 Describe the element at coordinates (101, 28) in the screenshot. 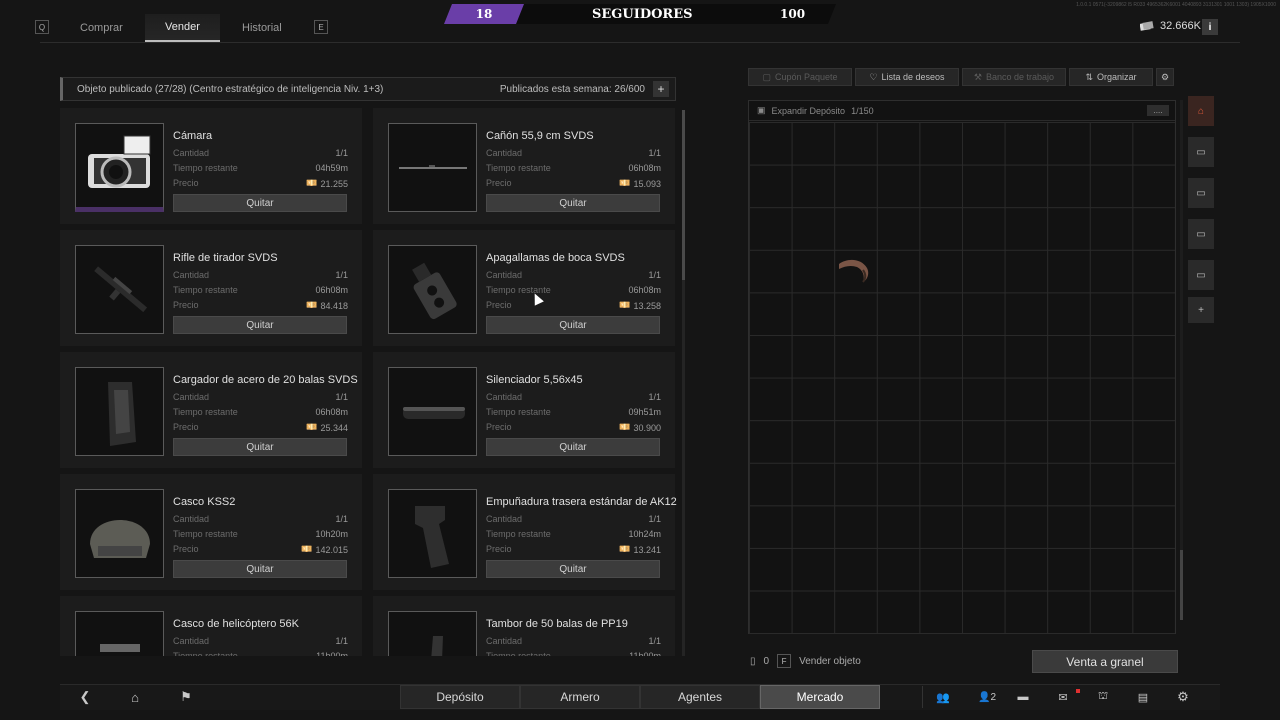

I see `tab-comprar: Comprar` at that location.